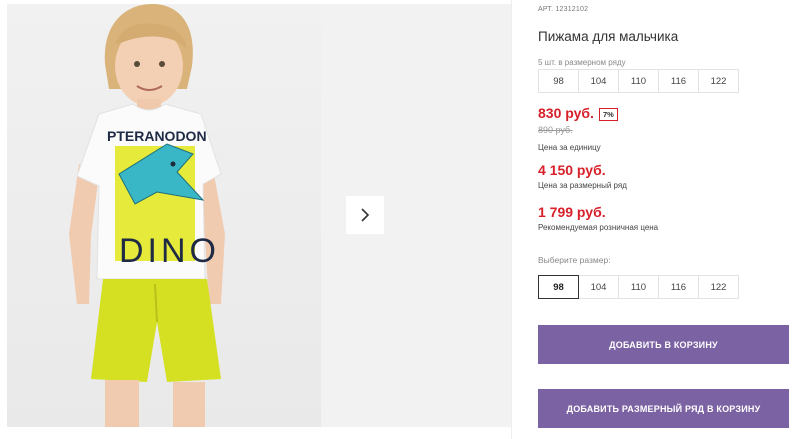 The width and height of the screenshot is (800, 439). Describe the element at coordinates (555, 130) in the screenshot. I see `old-price: 890 руб.` at that location.